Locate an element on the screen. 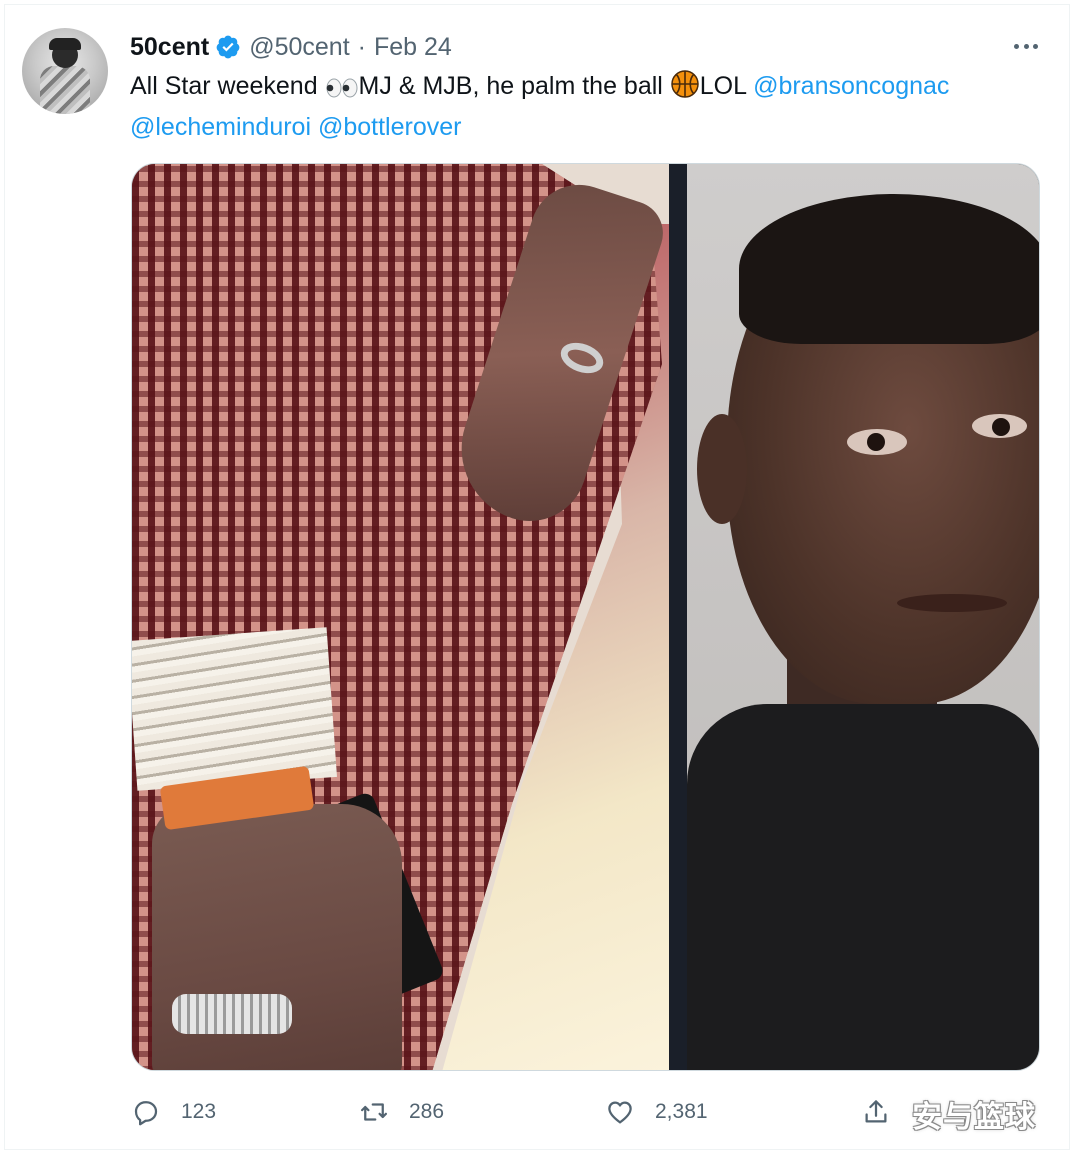  bracelets is located at coordinates (234, 709).